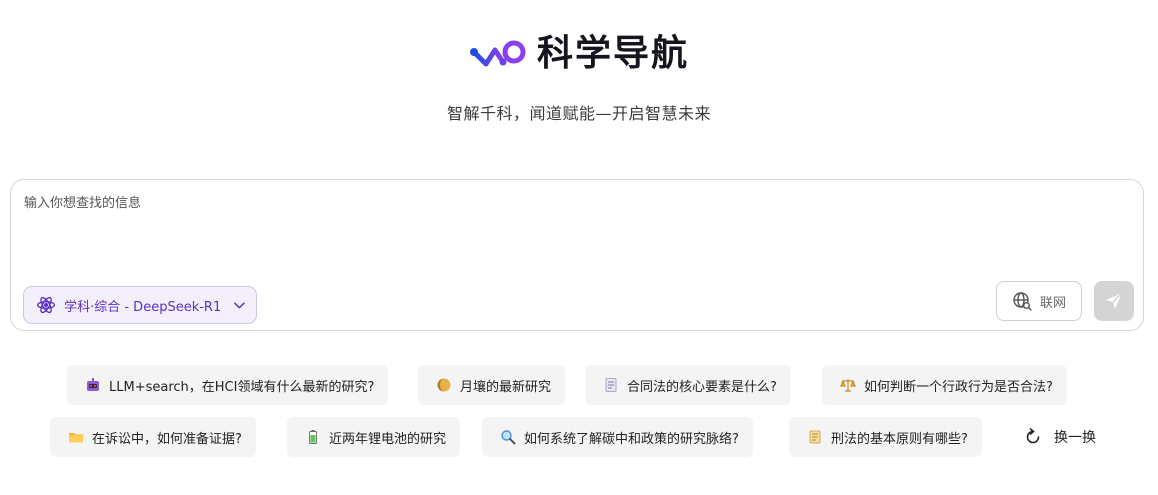 The image size is (1158, 495). I want to click on chevron-down-icon, so click(239, 305).